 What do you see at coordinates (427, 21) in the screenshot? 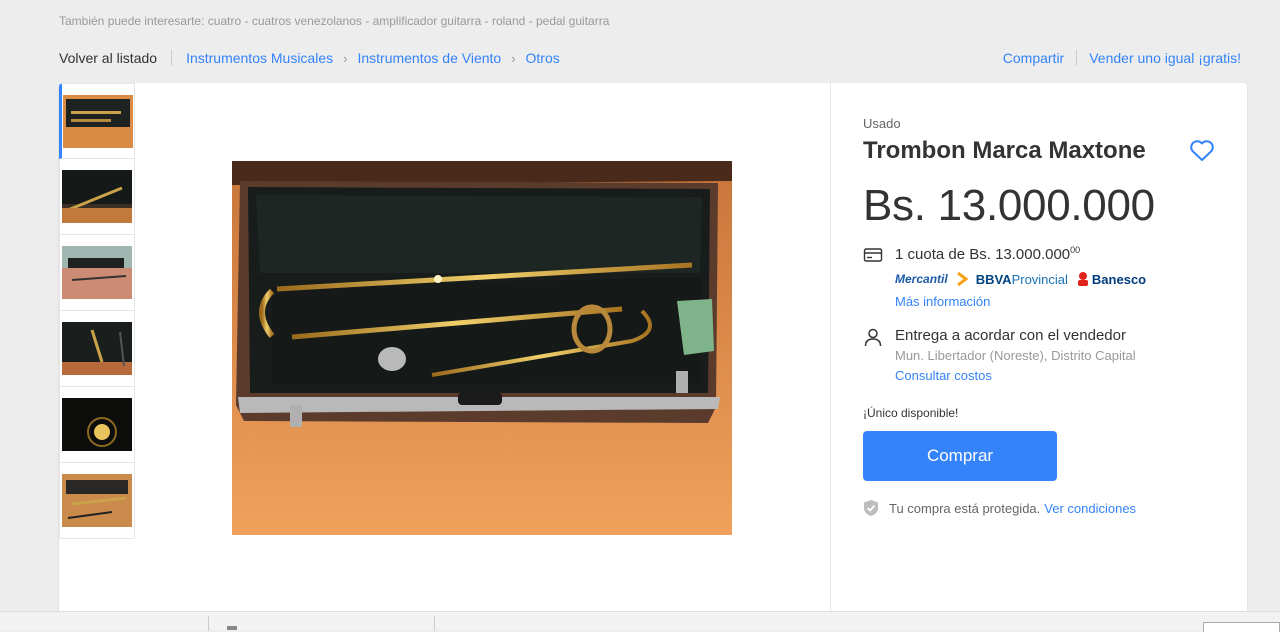
I see `related-item: amplificador guitarra` at bounding box center [427, 21].